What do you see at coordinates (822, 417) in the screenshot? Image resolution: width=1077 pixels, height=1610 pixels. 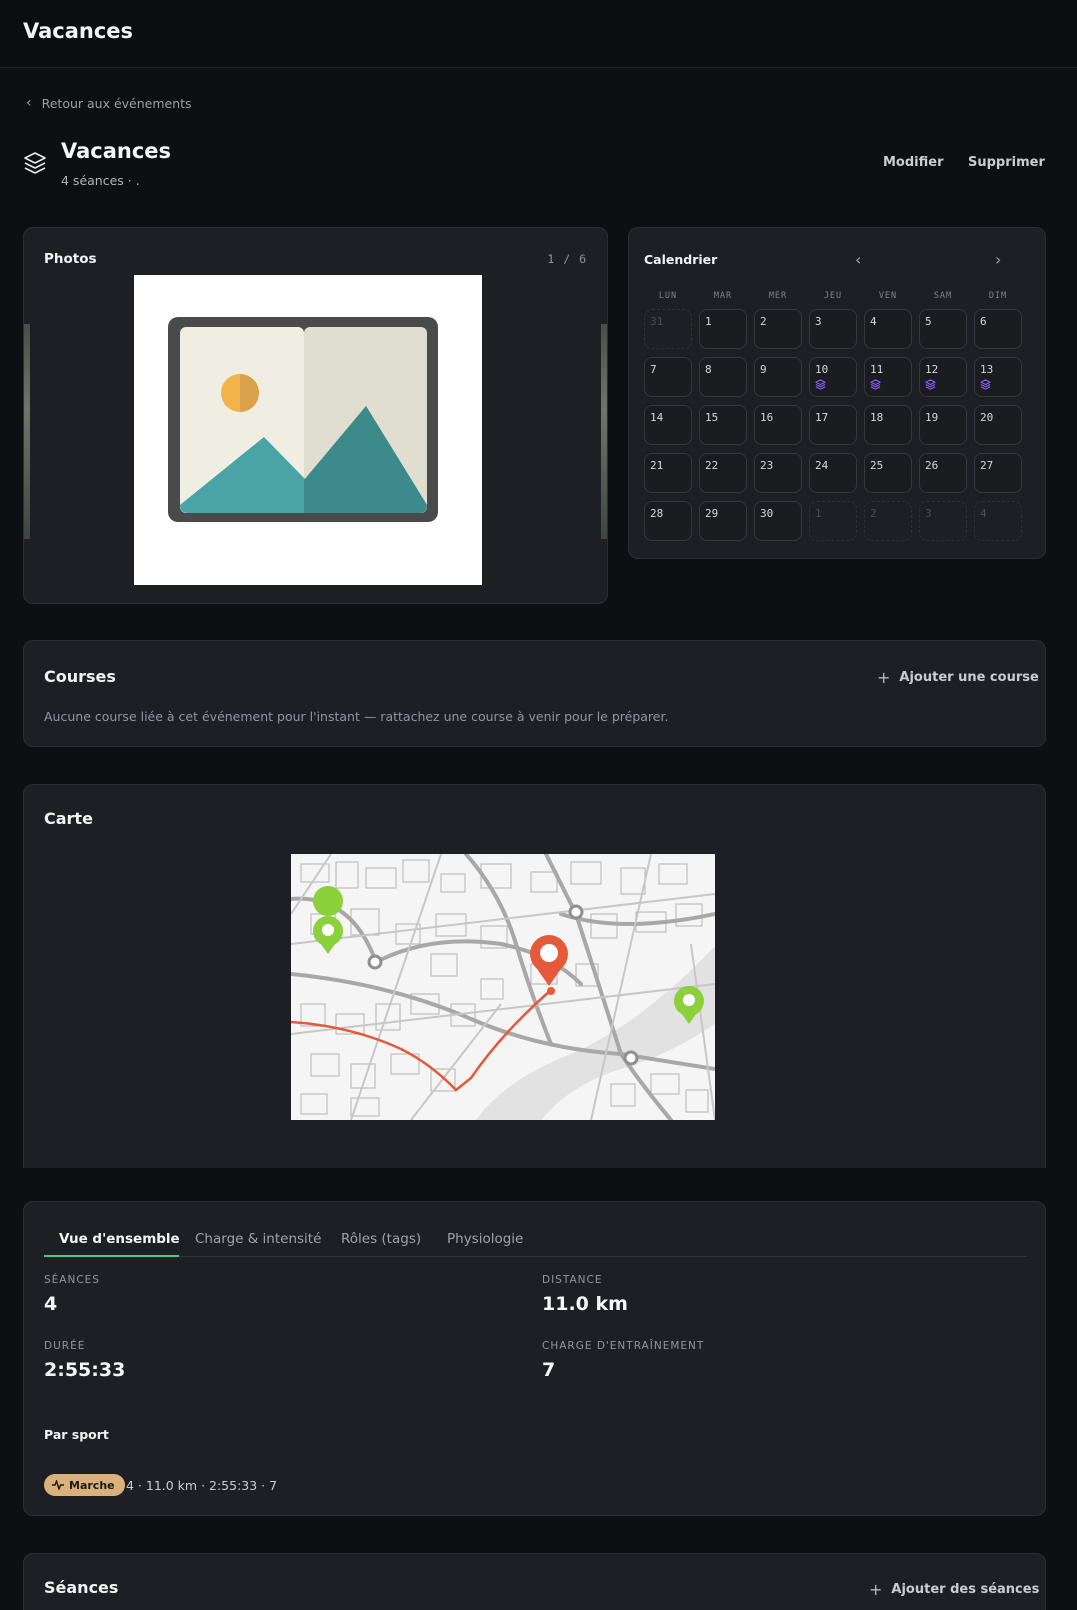 I see `calendar-day-number: 17` at bounding box center [822, 417].